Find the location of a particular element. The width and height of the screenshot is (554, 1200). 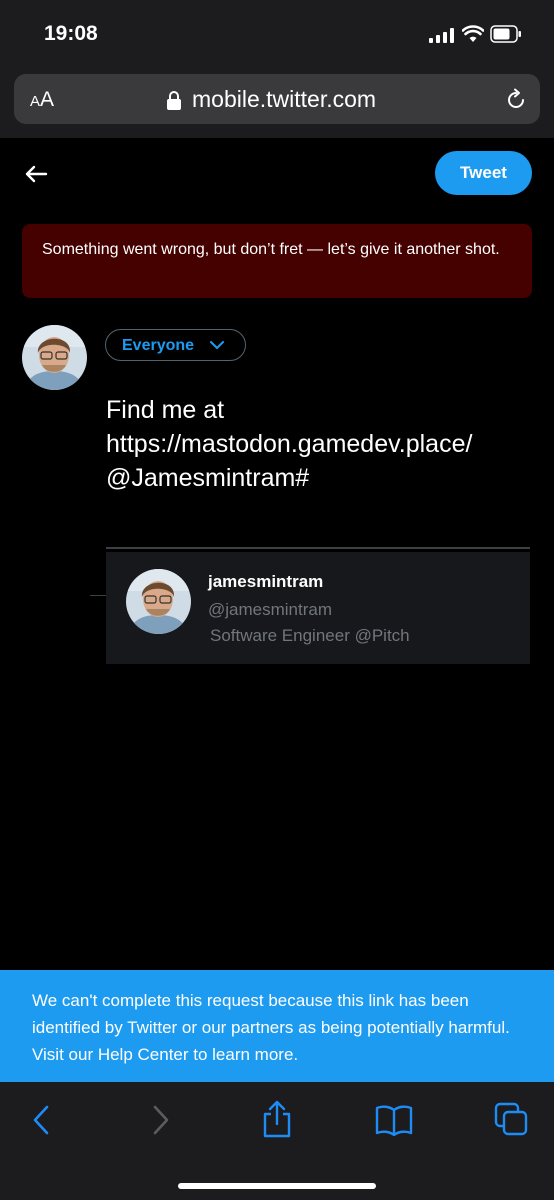

tweet-text-line: https://mastodon.gamedev.place/ is located at coordinates (289, 444).